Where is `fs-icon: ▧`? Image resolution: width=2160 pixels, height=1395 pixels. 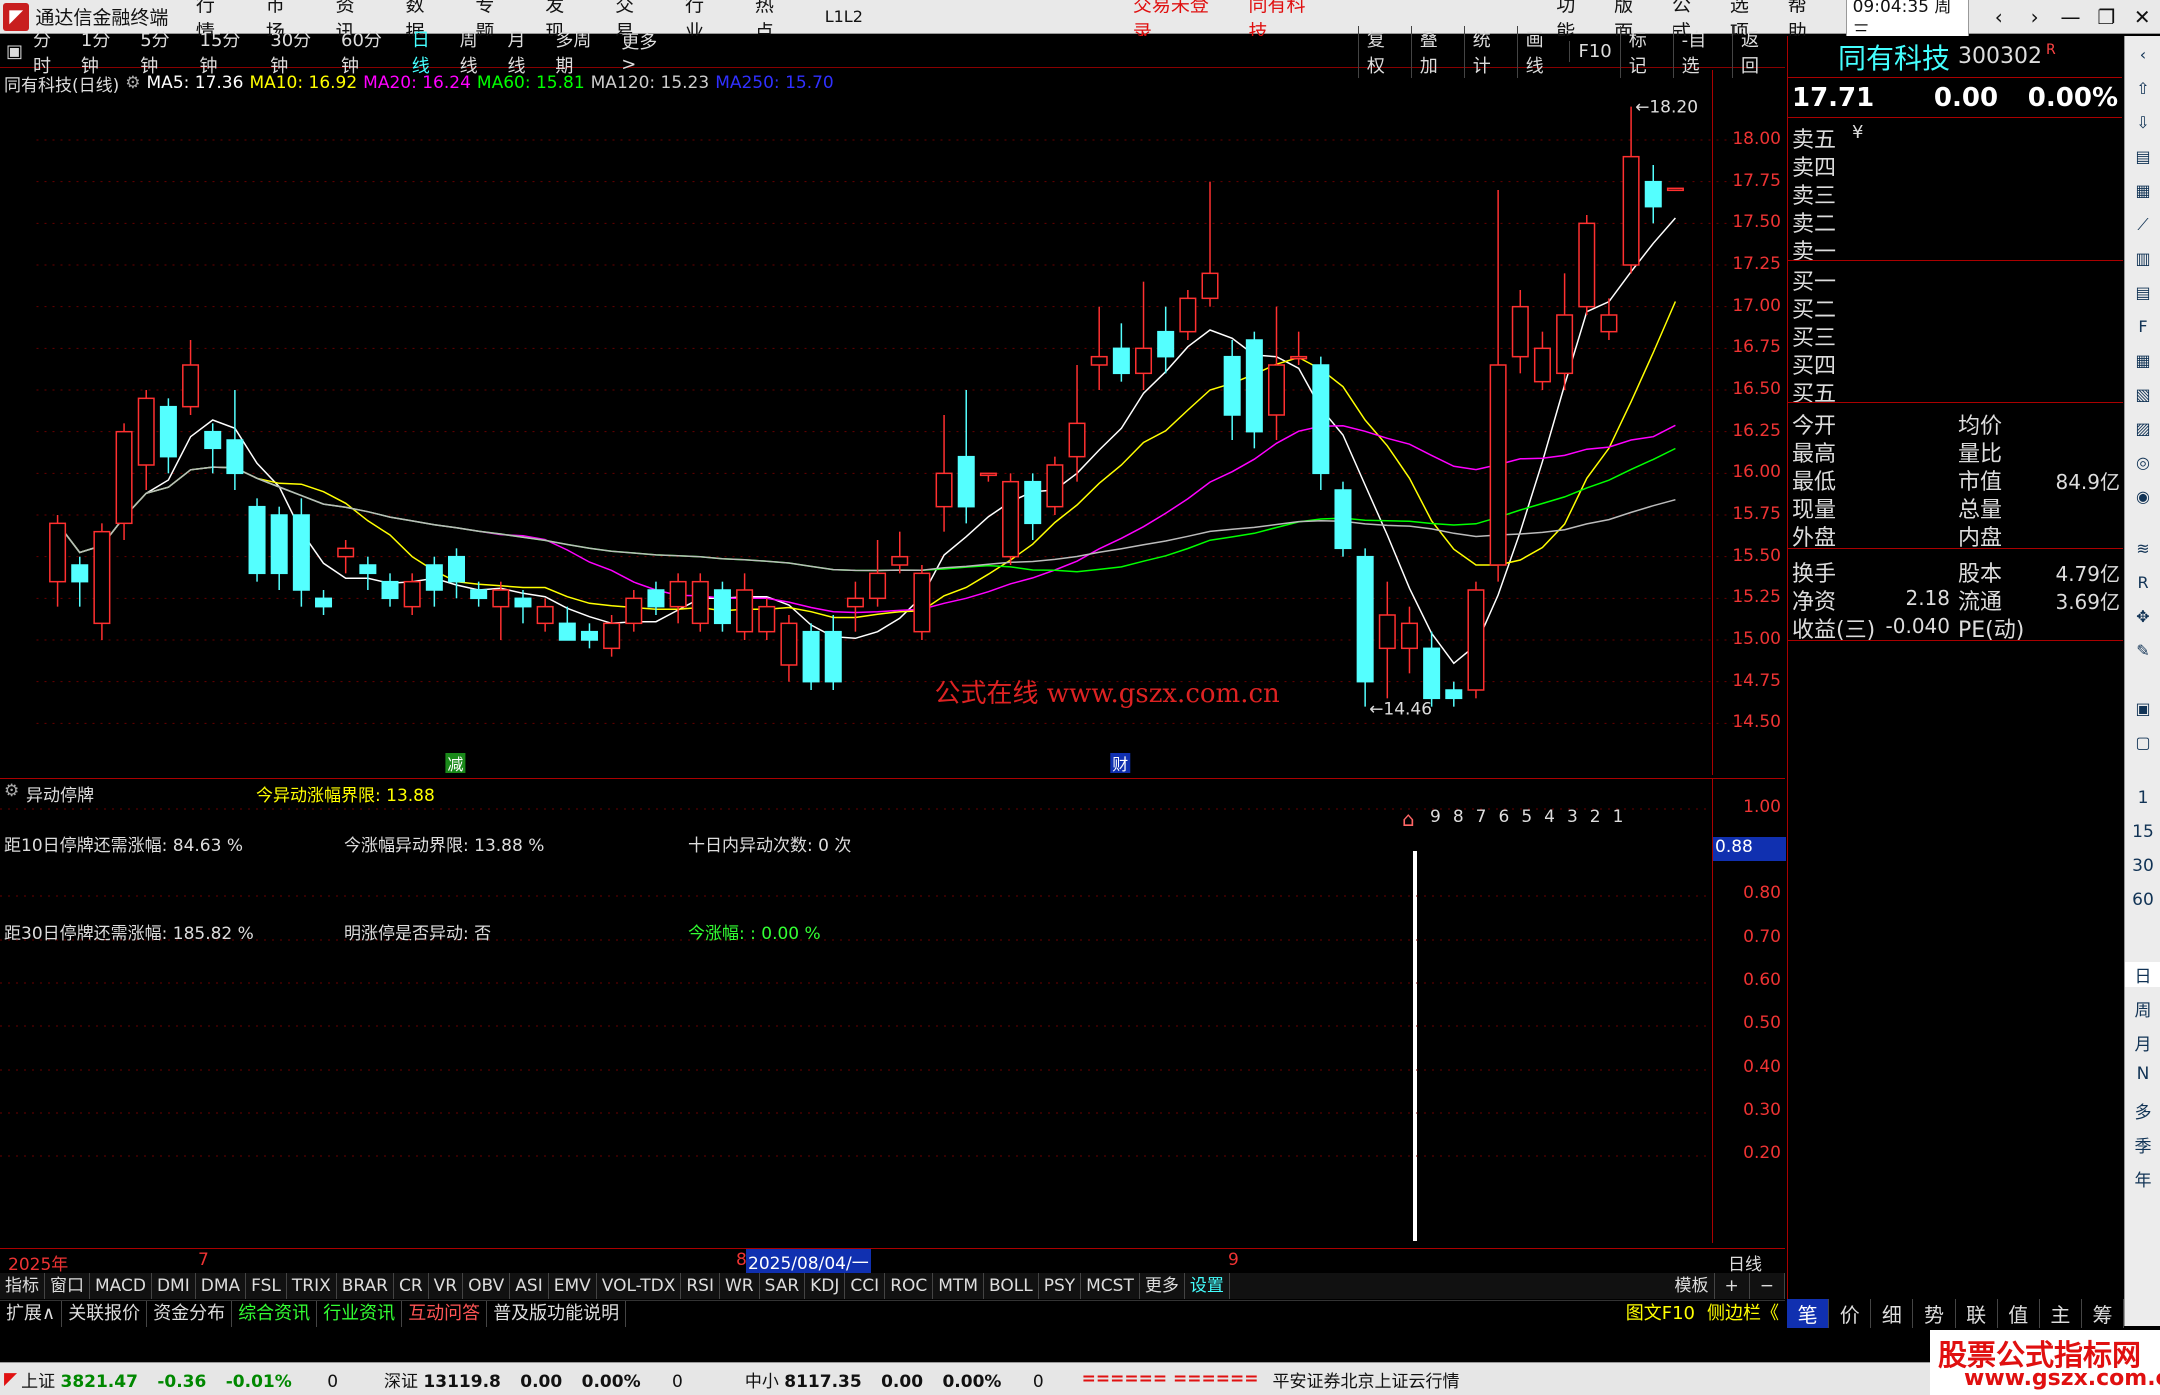 fs-icon: ▧ is located at coordinates (2143, 395).